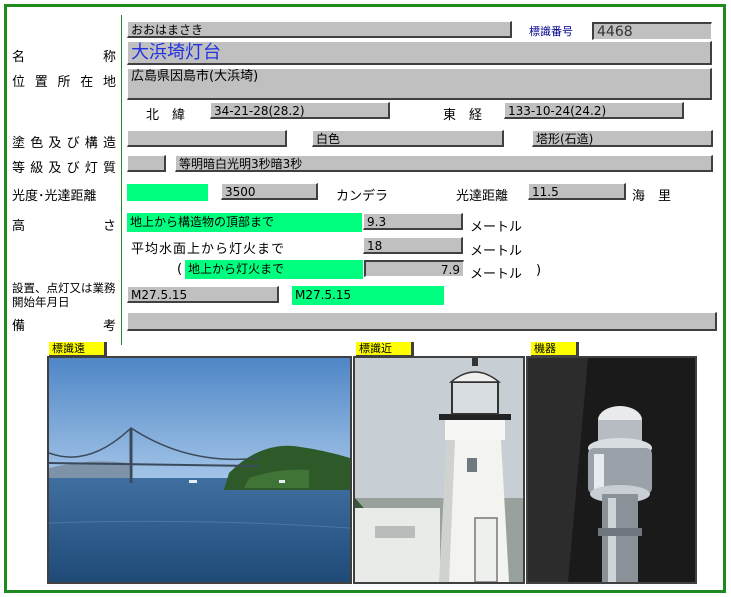 This screenshot has width=731, height=597. What do you see at coordinates (482, 196) in the screenshot?
I see `range-label: 光達距離` at bounding box center [482, 196].